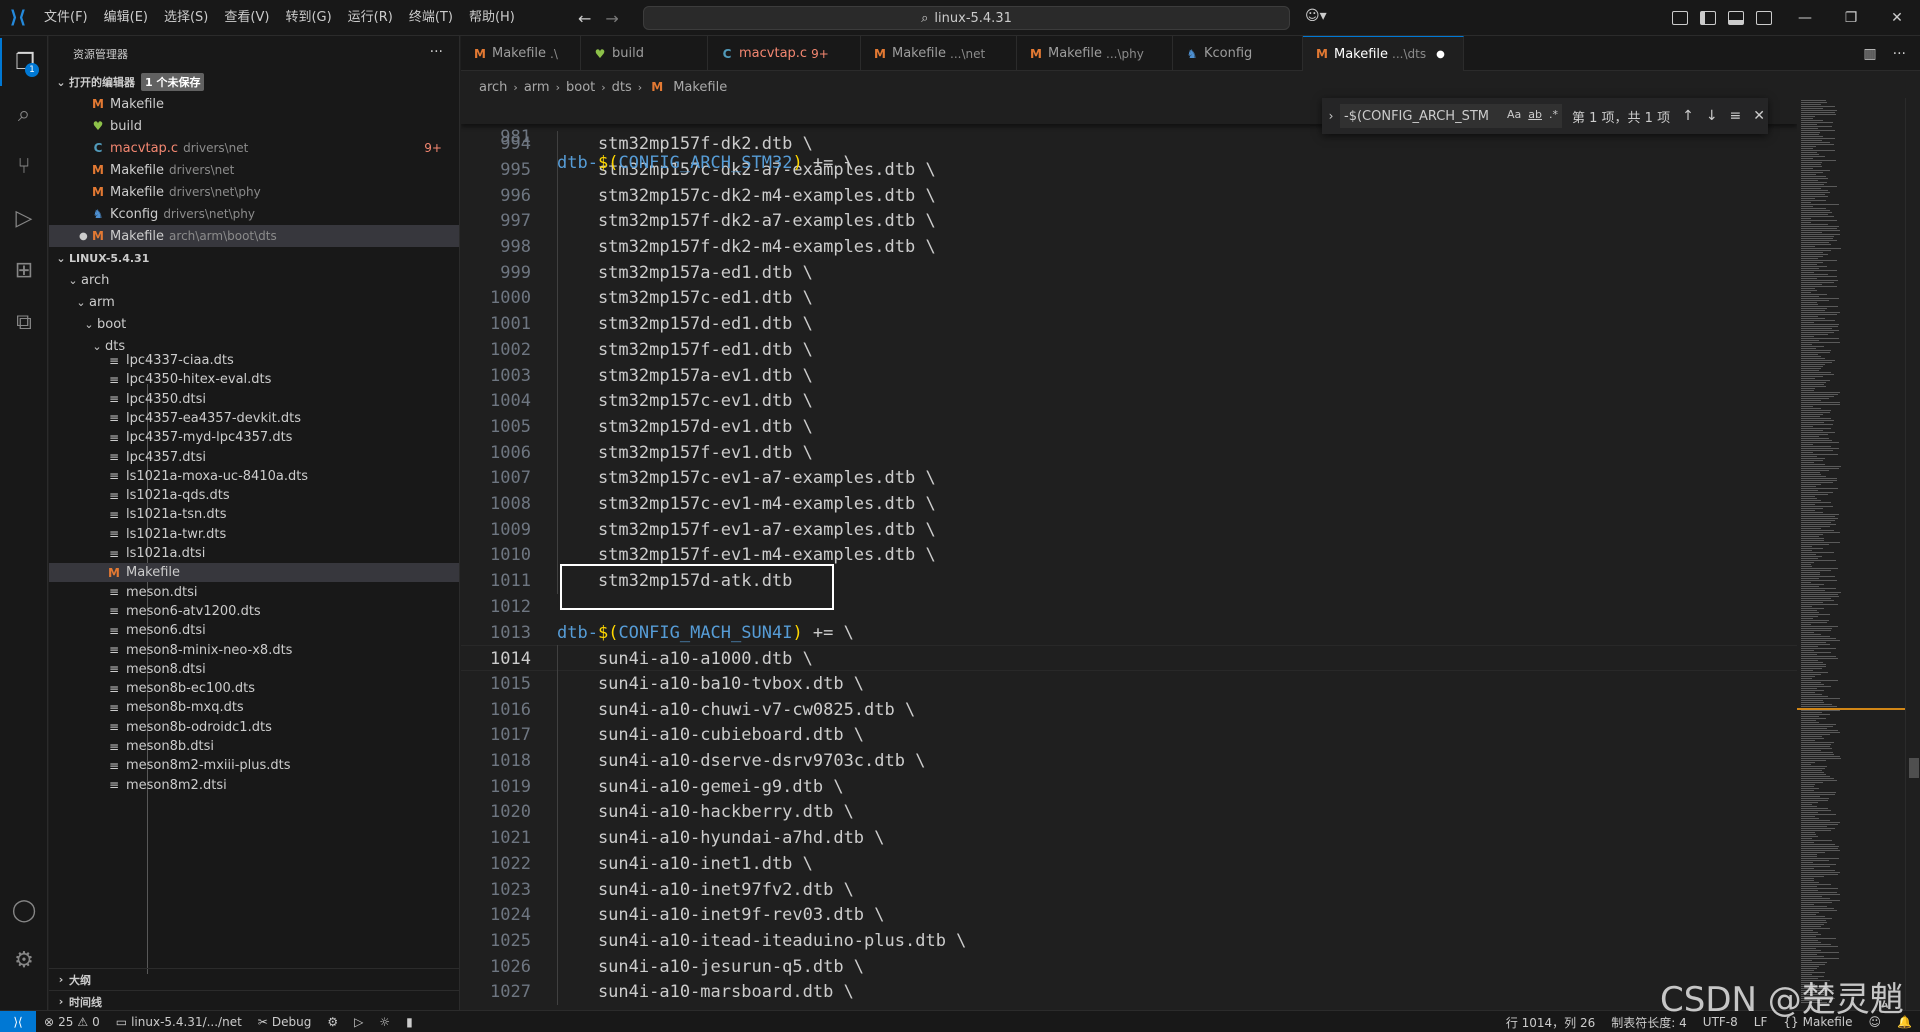  I want to click on code-line: 1017 sun4i-a10-cubieboard.dtb \, so click(1129, 735).